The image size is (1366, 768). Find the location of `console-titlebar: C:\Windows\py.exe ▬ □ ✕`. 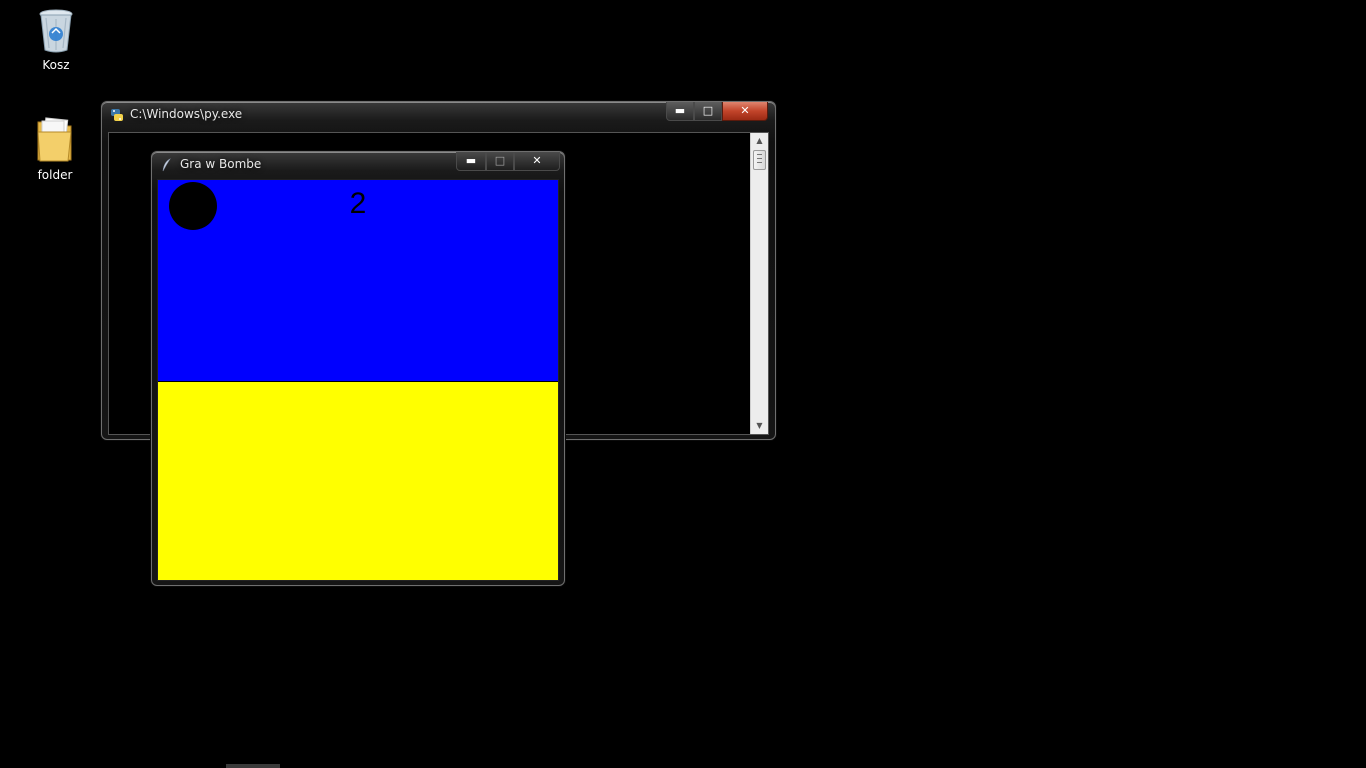

console-titlebar: C:\Windows\py.exe ▬ □ ✕ is located at coordinates (438, 115).